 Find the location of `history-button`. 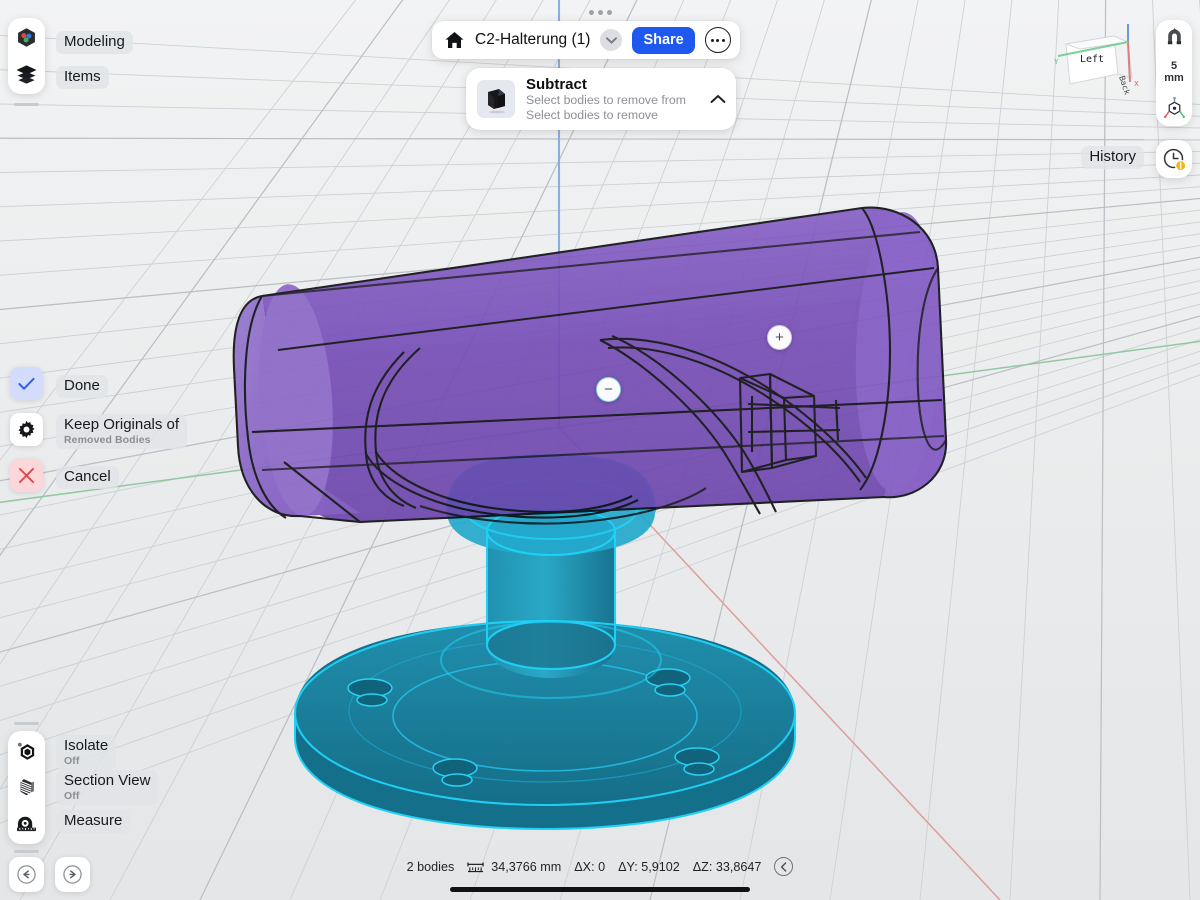

history-button is located at coordinates (1174, 159).